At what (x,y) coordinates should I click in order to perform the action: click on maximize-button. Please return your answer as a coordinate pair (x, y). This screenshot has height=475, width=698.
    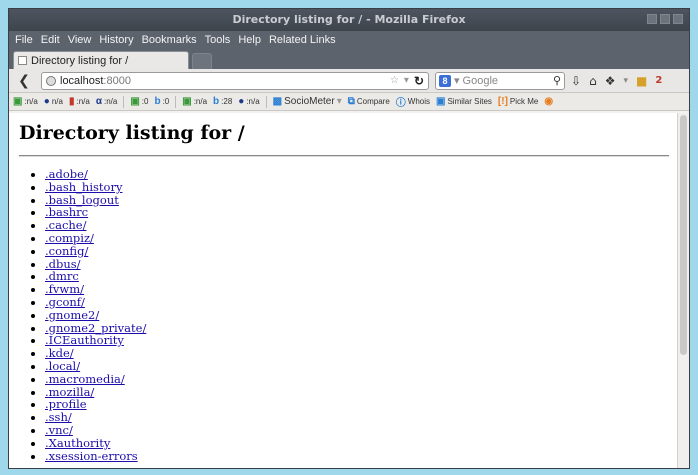
    Looking at the image, I should click on (665, 19).